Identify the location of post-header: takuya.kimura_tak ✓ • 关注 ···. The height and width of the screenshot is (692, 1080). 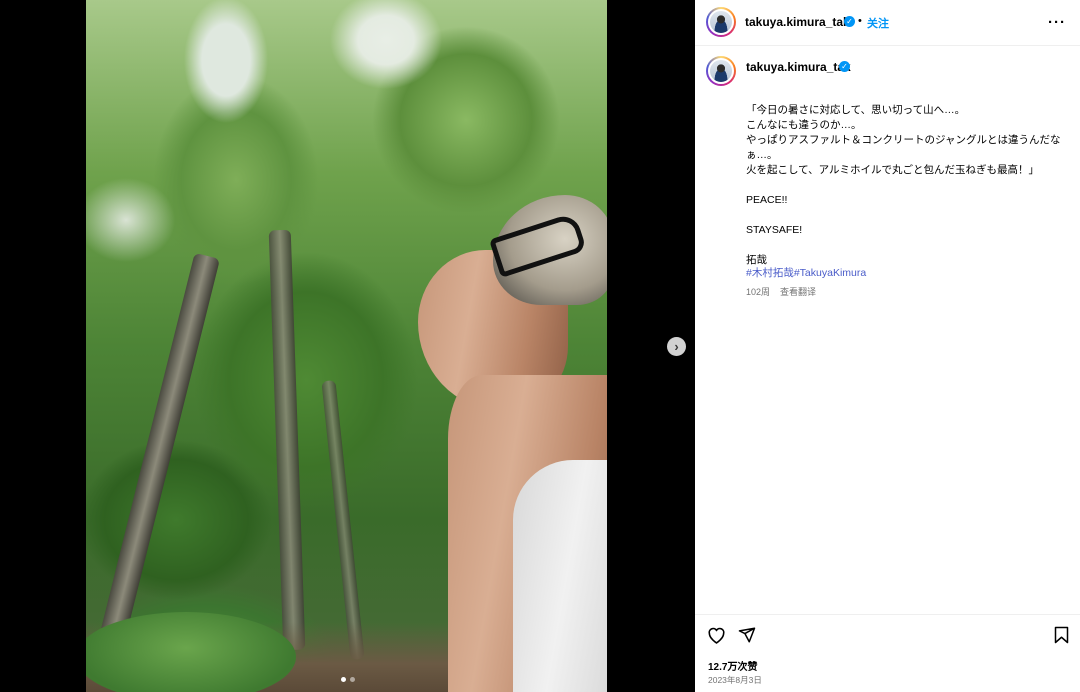
(887, 23).